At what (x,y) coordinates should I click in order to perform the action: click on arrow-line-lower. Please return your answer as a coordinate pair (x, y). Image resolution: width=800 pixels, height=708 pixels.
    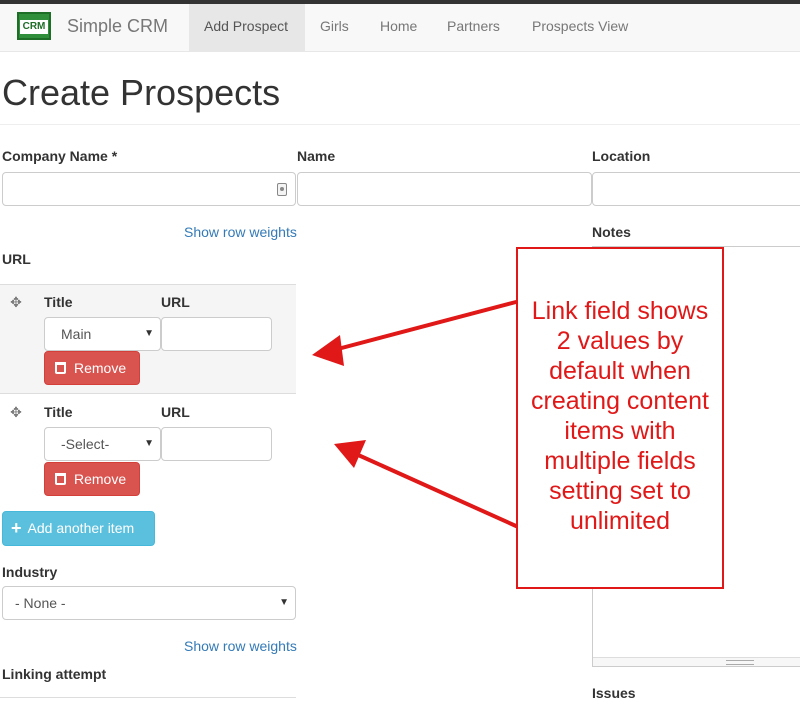
    Looking at the image, I should click on (436, 490).